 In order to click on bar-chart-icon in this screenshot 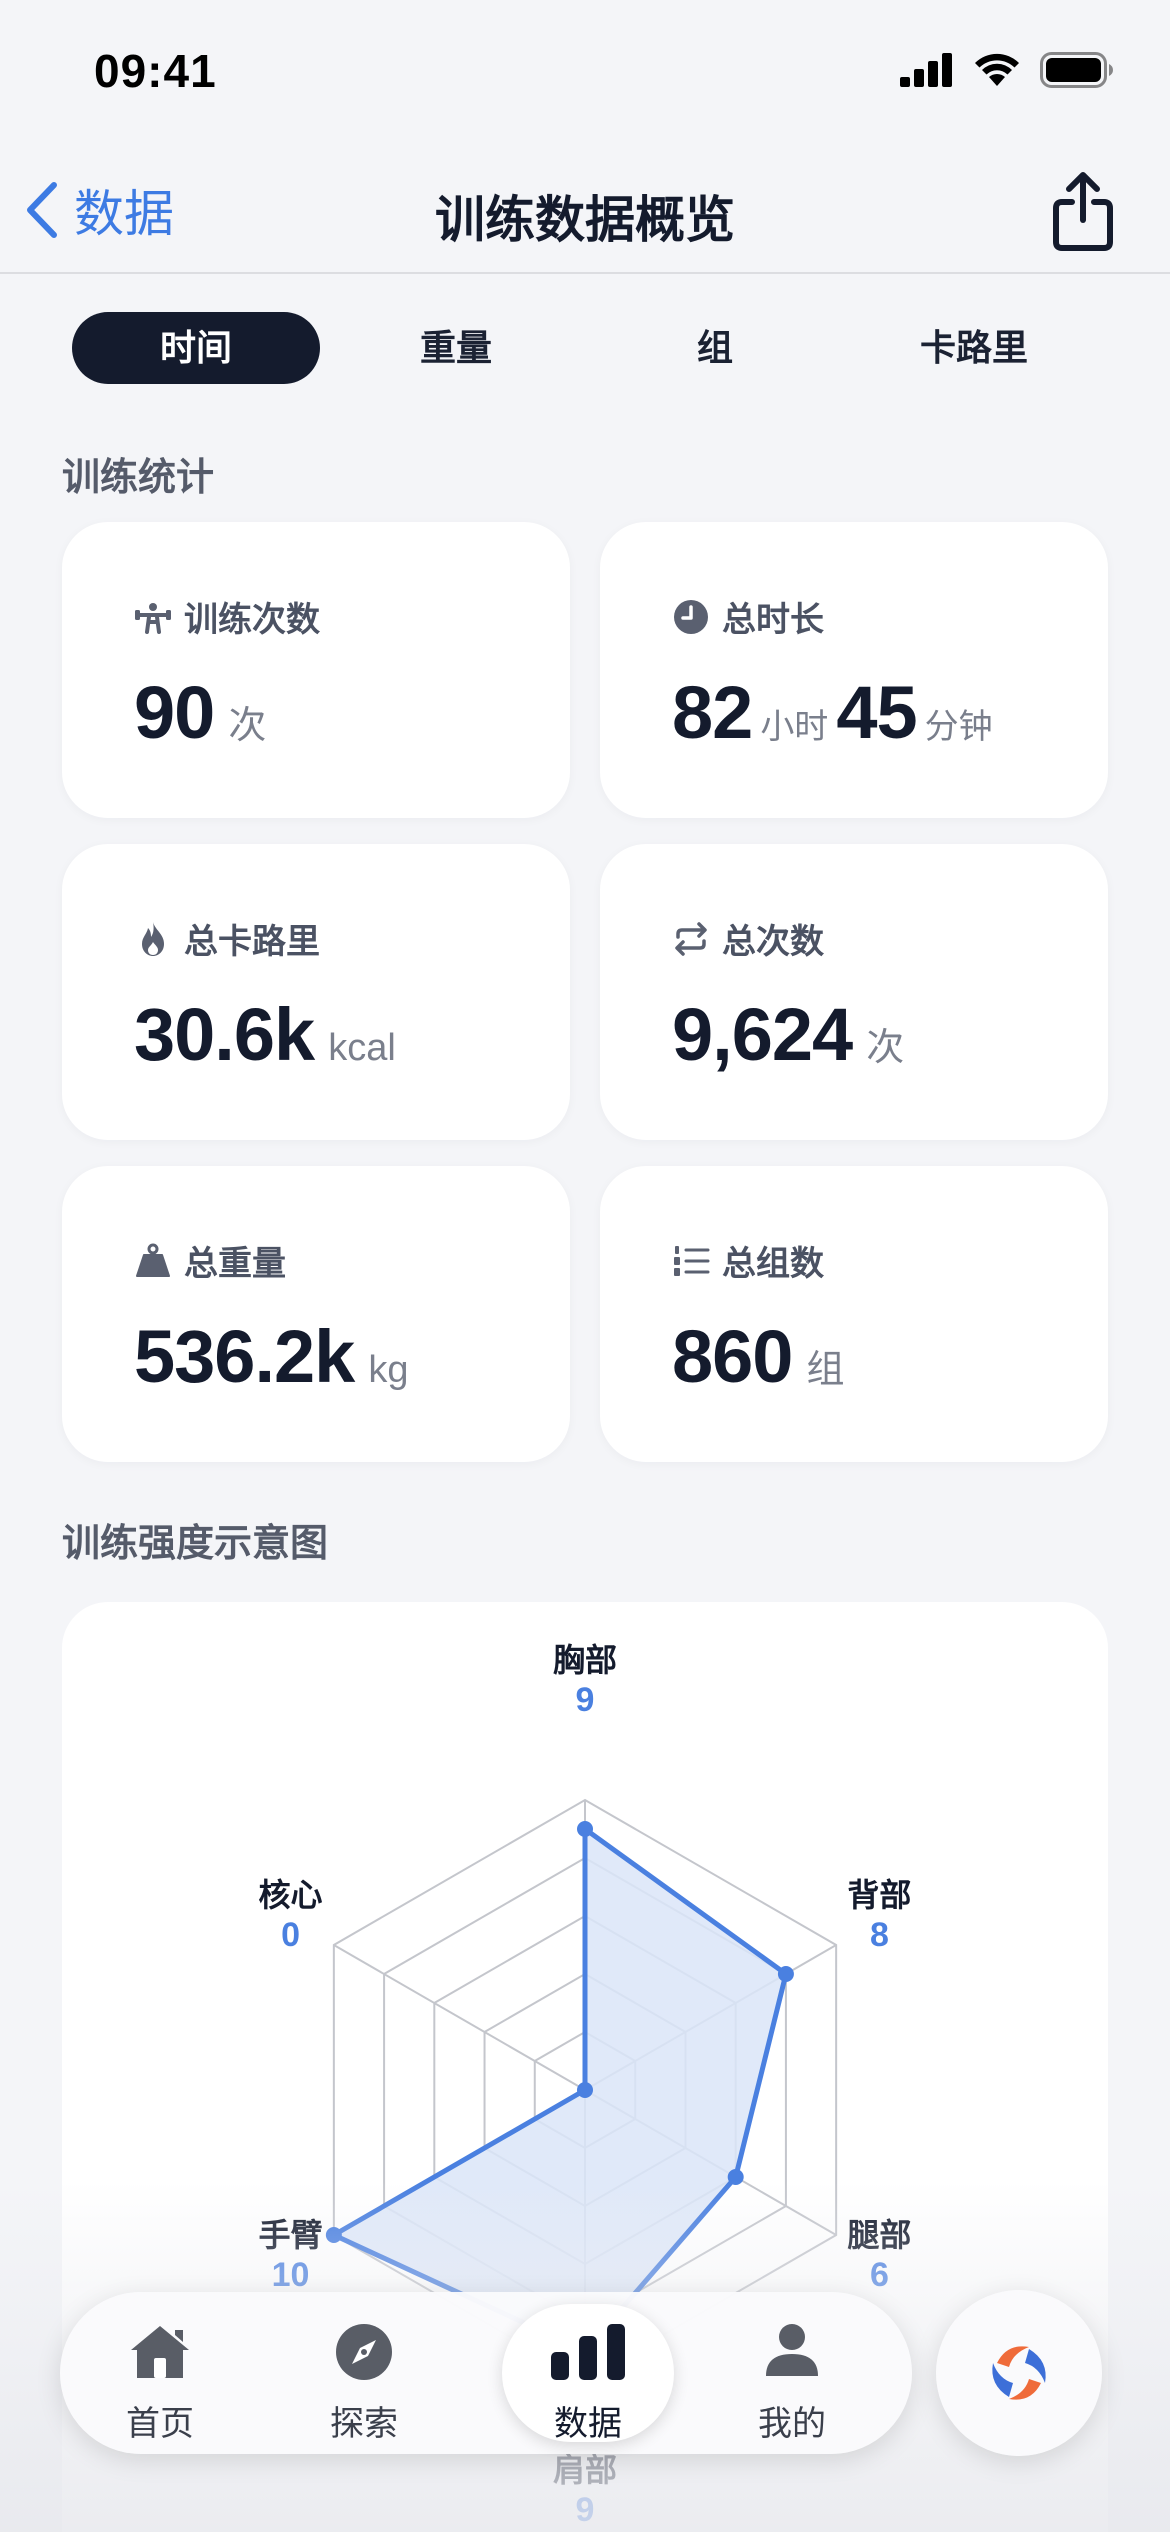, I will do `click(588, 2352)`.